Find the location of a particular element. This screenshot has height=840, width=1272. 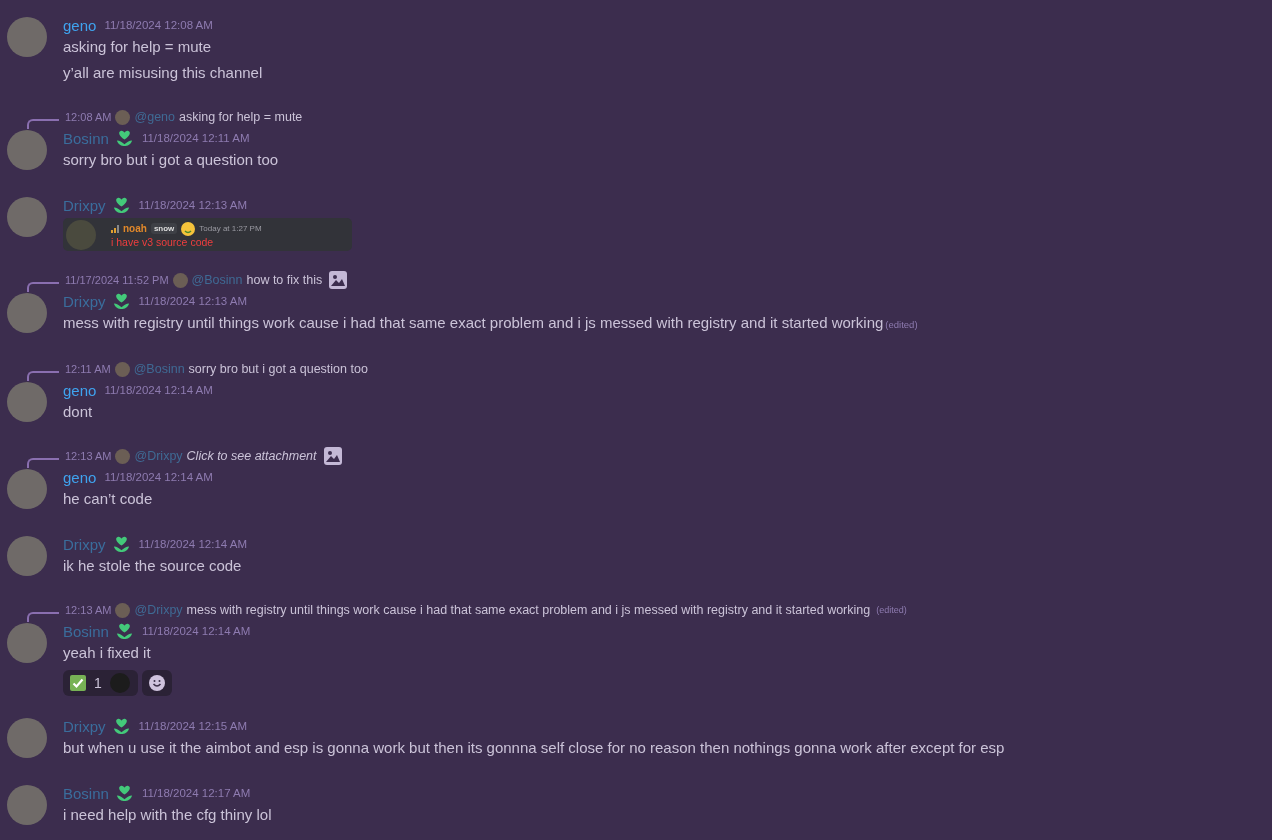

reply-timestamp: 12:11 AM is located at coordinates (88, 369).